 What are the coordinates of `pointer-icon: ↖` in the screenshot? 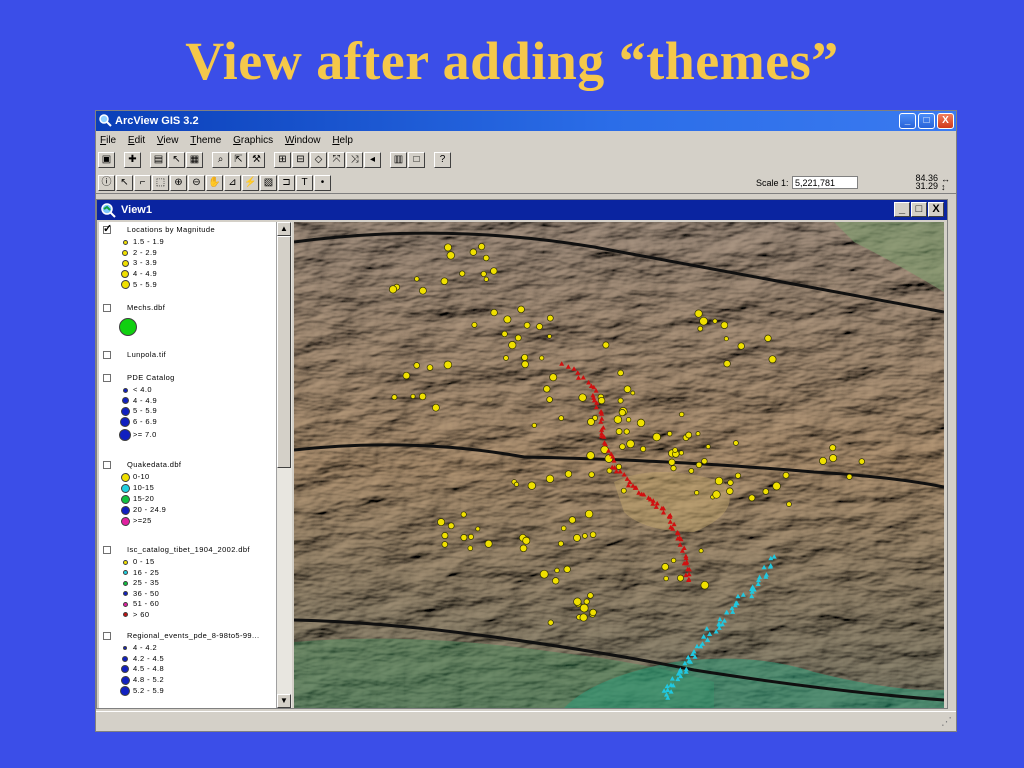 It's located at (124, 183).